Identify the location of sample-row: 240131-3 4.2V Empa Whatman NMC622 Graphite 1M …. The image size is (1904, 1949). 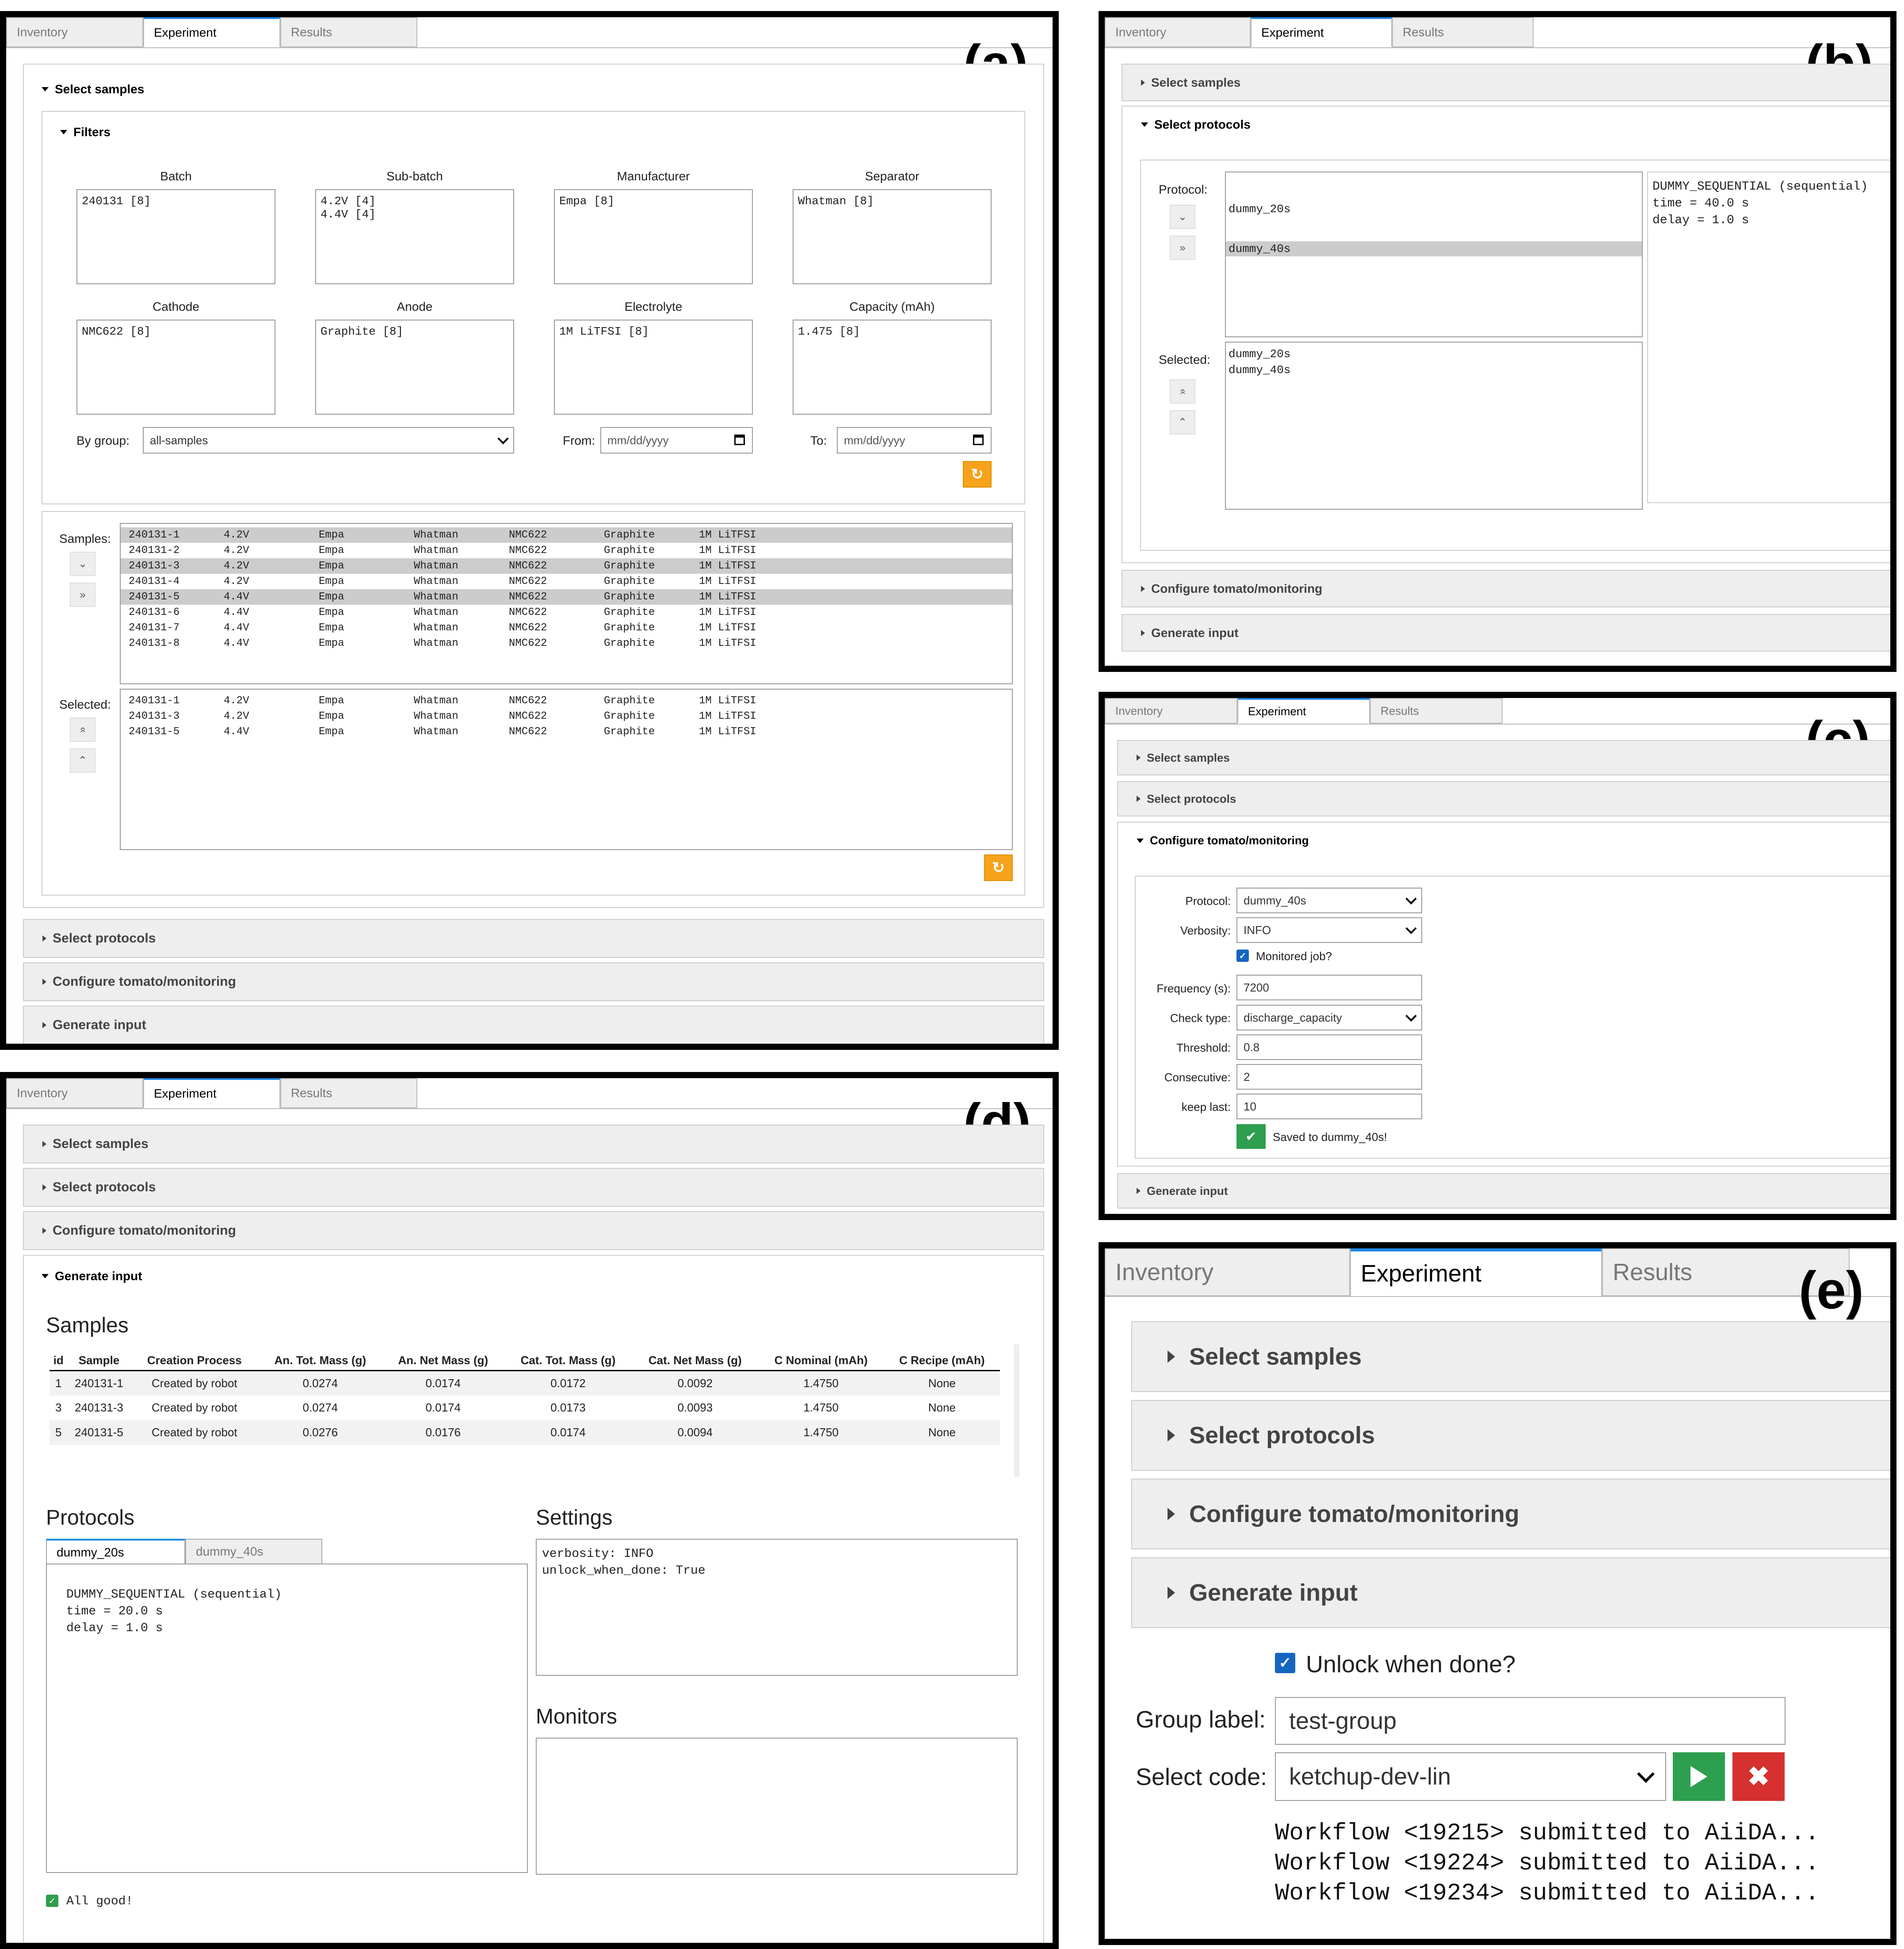
(567, 566).